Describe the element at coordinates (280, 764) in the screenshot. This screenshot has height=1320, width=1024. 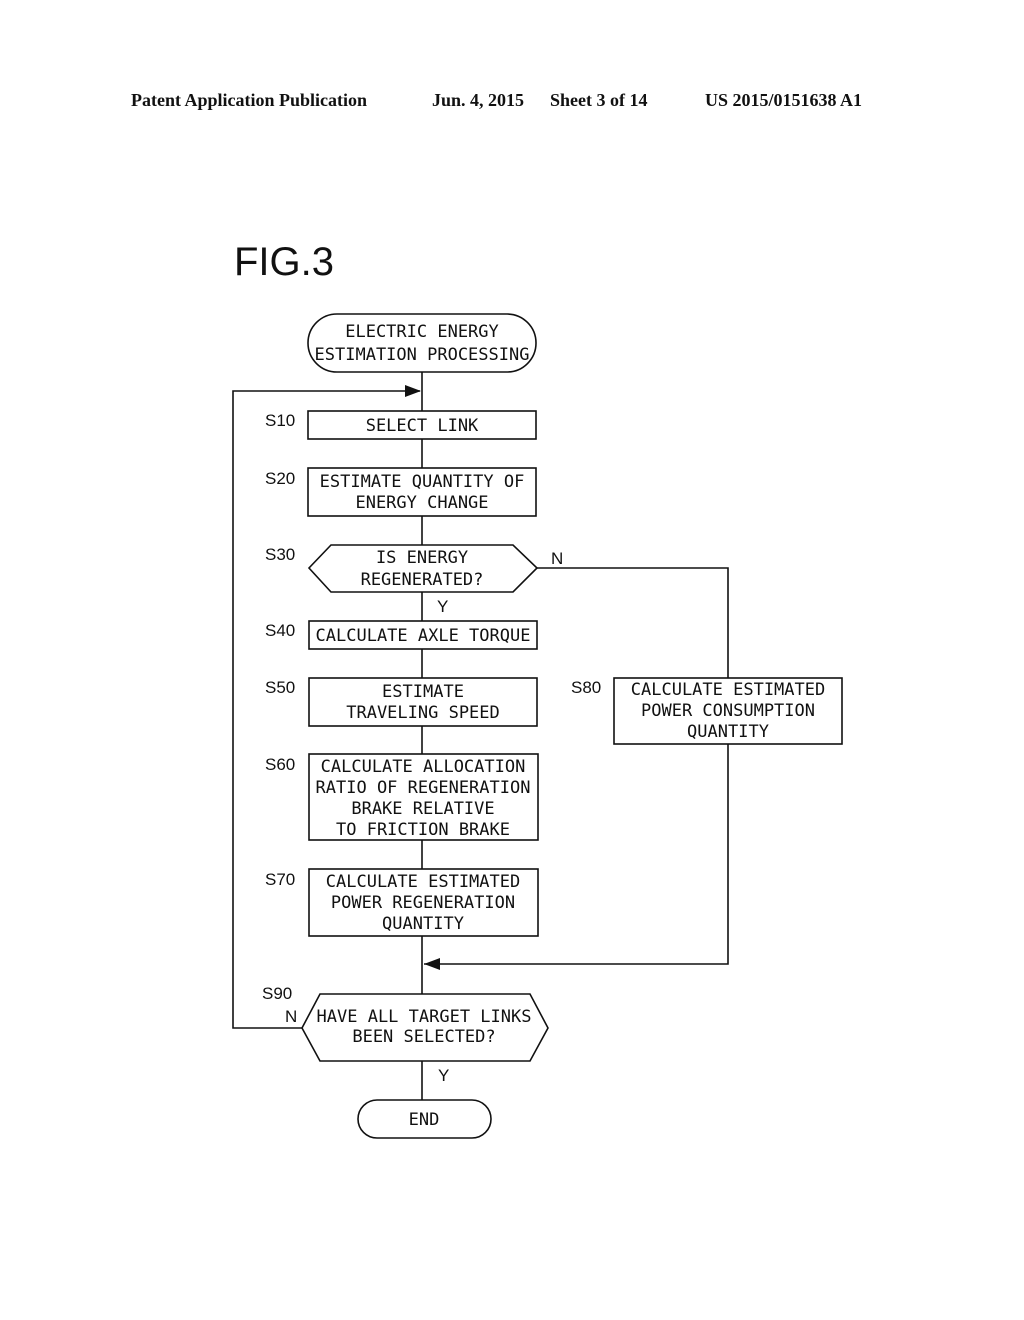
I see `step-label-s60: S60` at that location.